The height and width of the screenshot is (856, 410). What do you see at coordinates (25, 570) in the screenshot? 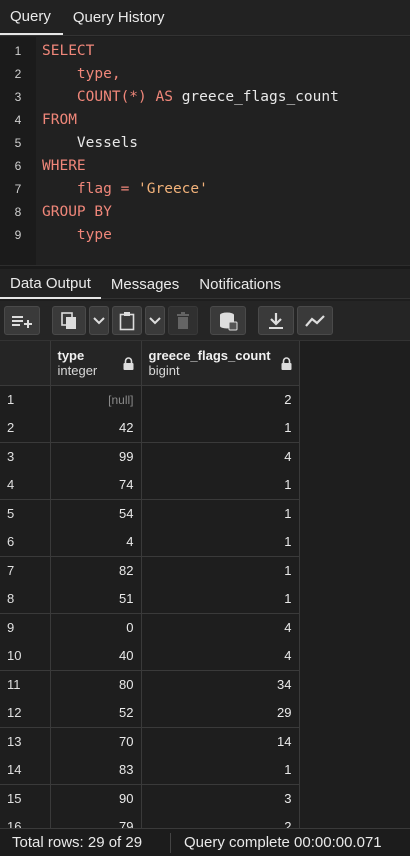
I see `row-number: 7` at bounding box center [25, 570].